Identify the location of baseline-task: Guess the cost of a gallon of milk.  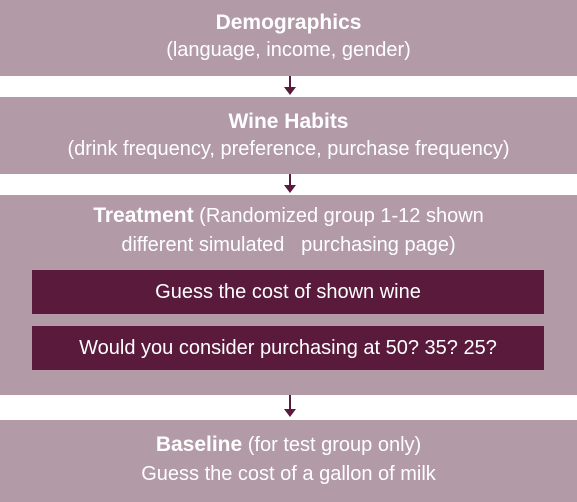
(288, 474).